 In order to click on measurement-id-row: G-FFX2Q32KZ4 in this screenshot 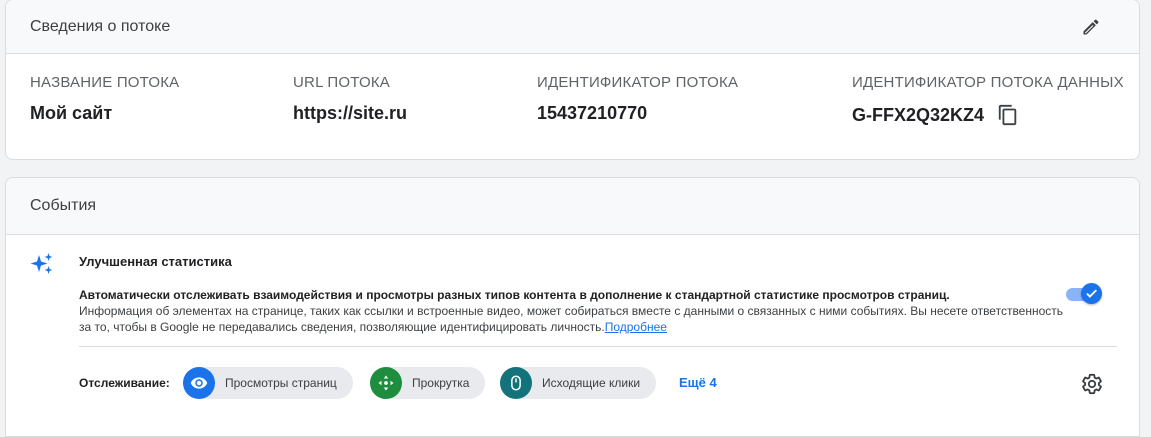, I will do `click(988, 115)`.